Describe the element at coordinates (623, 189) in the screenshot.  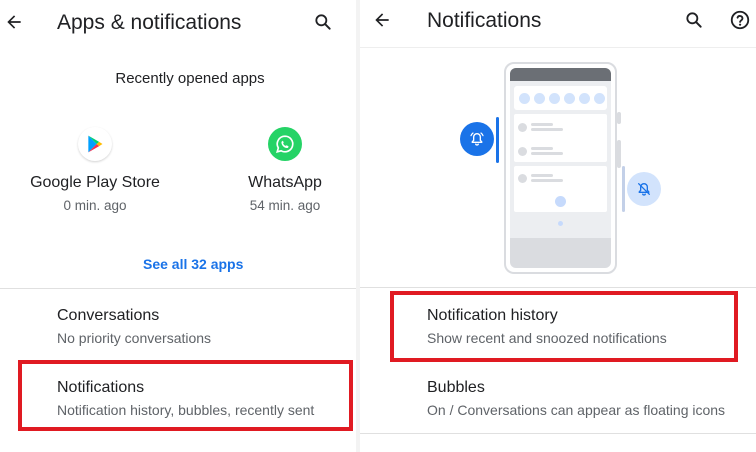
I see `muted-bar` at that location.